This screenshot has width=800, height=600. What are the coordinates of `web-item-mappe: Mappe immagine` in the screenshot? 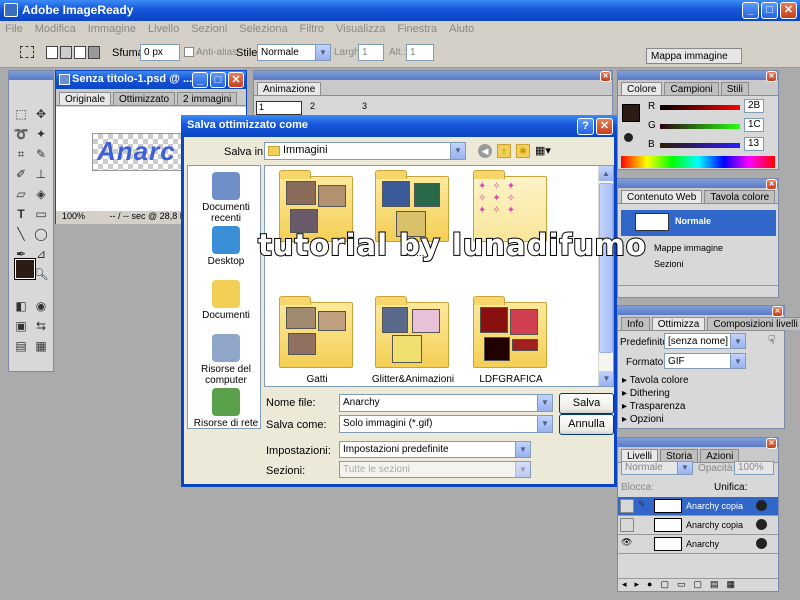 It's located at (688, 248).